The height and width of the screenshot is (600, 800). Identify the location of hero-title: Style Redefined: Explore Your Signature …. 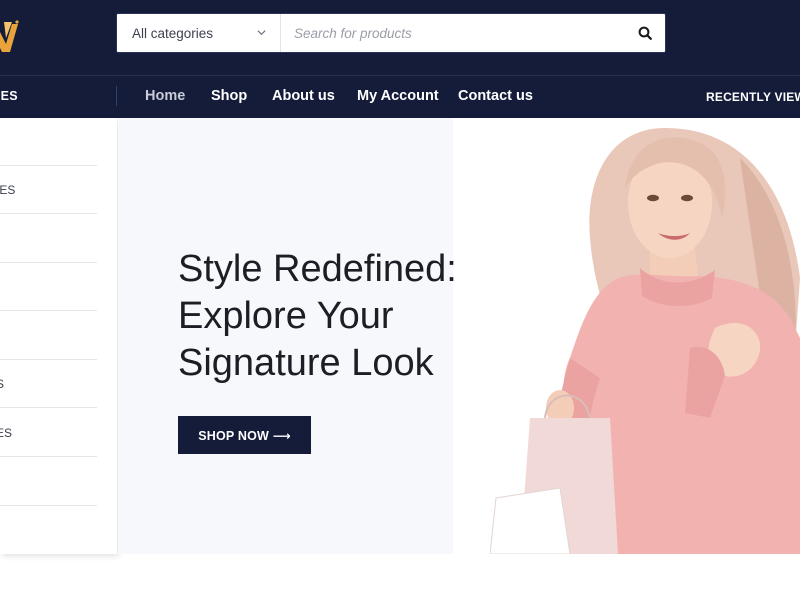
(338, 316).